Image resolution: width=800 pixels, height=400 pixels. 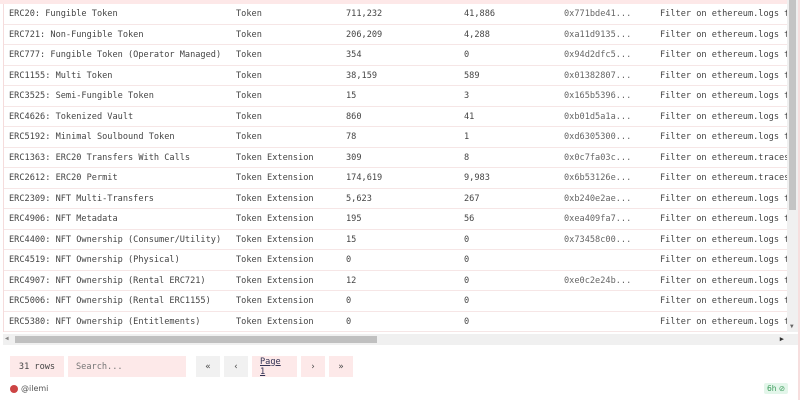 I want to click on cell-name: ERC4626: Tokenized Vault, so click(x=71, y=116).